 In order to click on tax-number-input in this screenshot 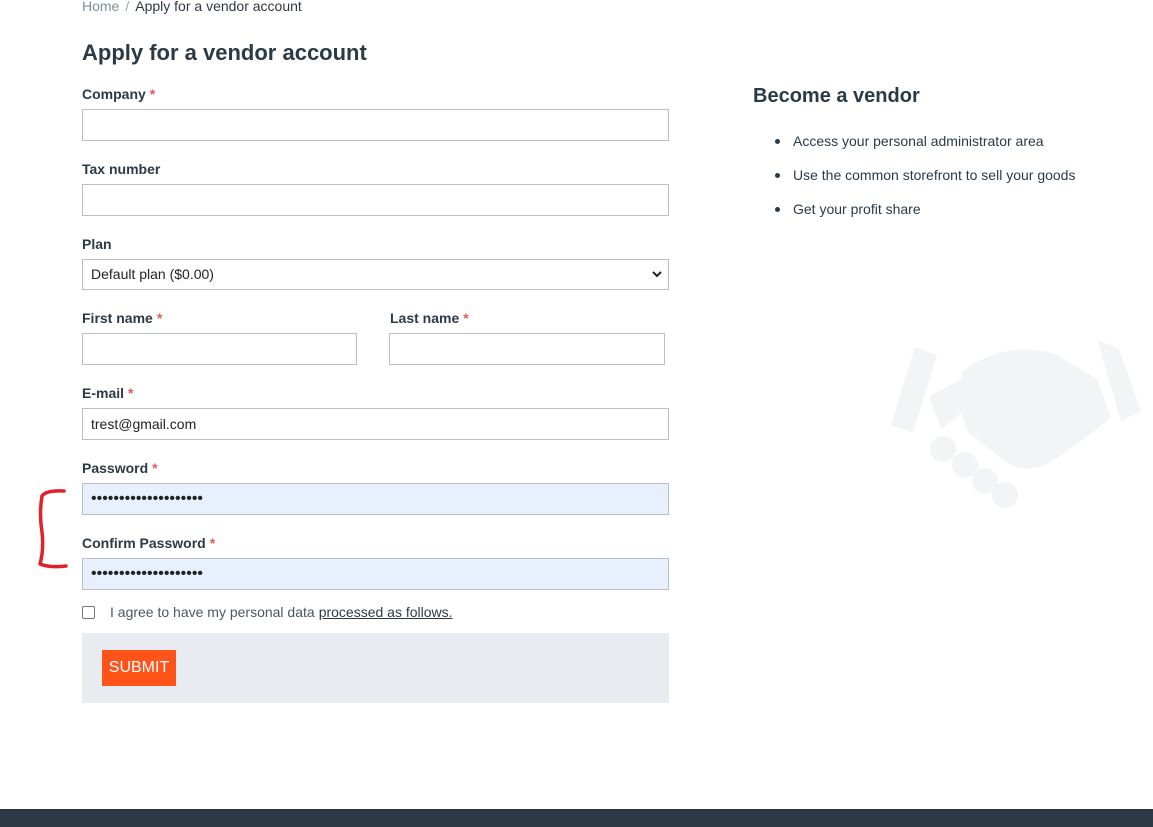, I will do `click(375, 200)`.